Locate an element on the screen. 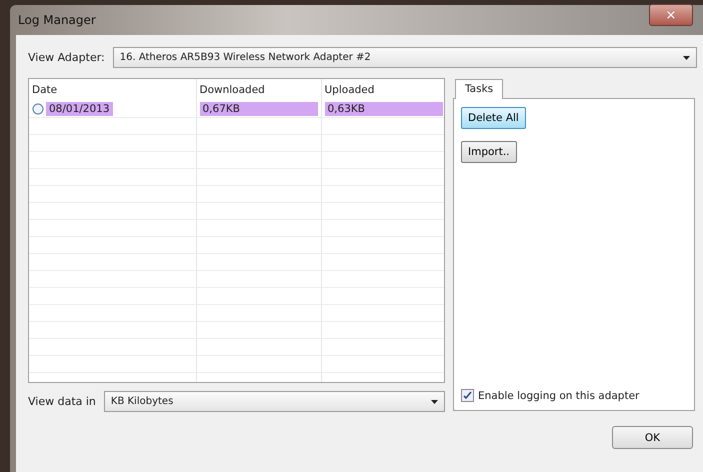  ok-button: OK is located at coordinates (652, 437).